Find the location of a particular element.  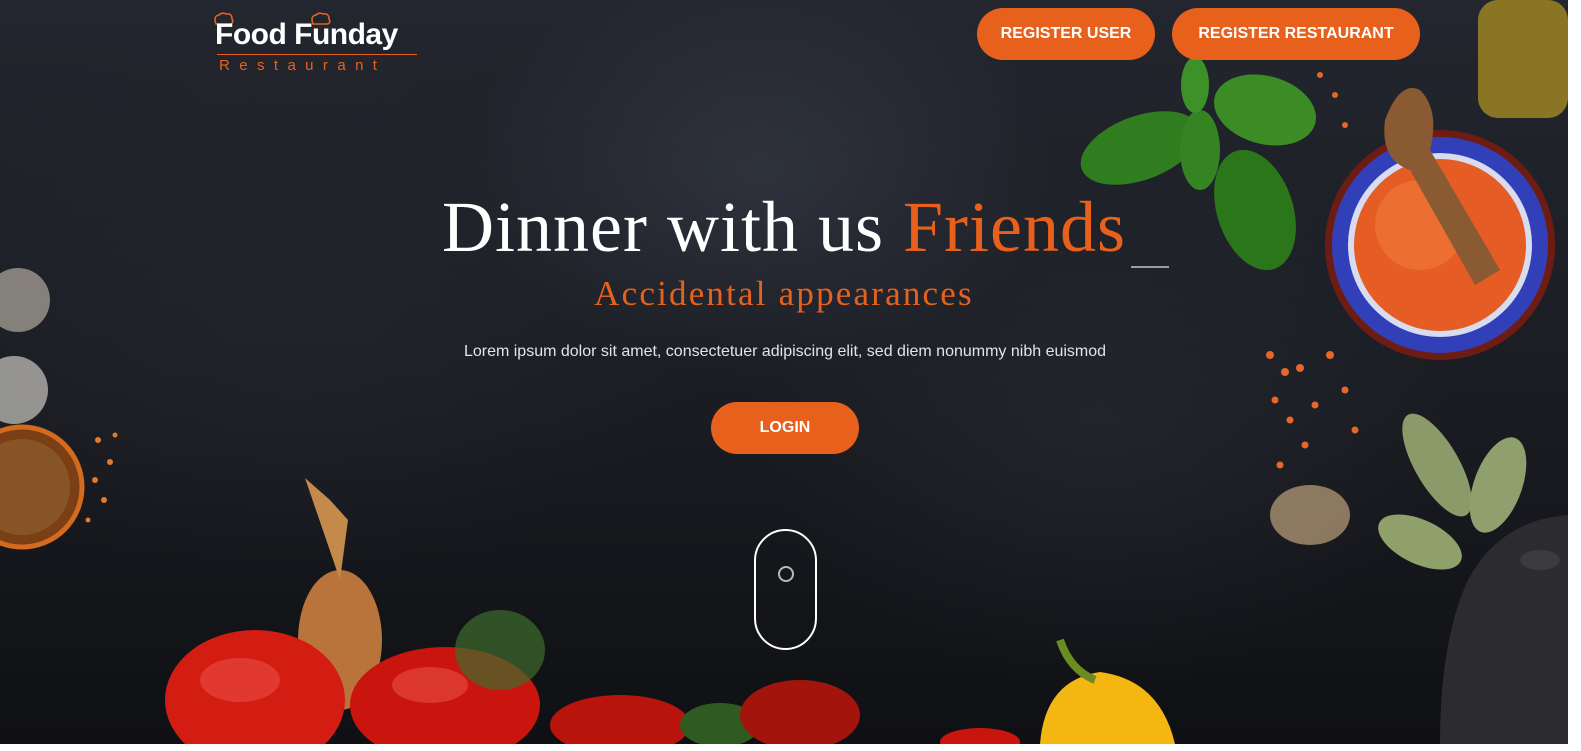

mouse-scroll-icon is located at coordinates (785, 589).